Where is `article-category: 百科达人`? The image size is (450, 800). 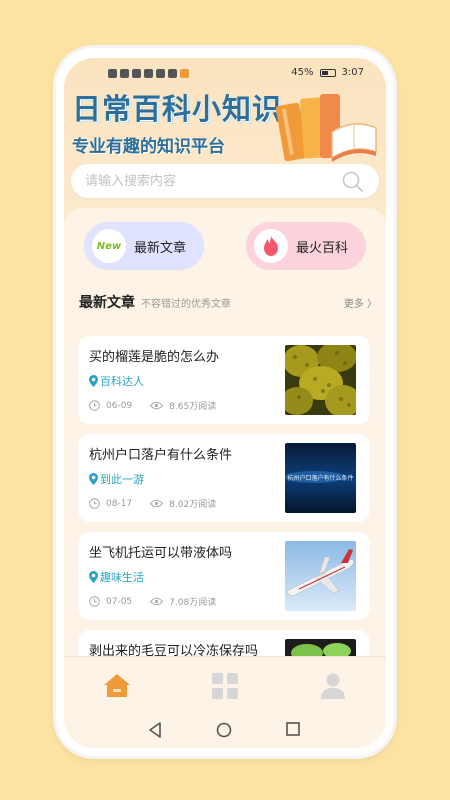
article-category: 百科达人 is located at coordinates (116, 381).